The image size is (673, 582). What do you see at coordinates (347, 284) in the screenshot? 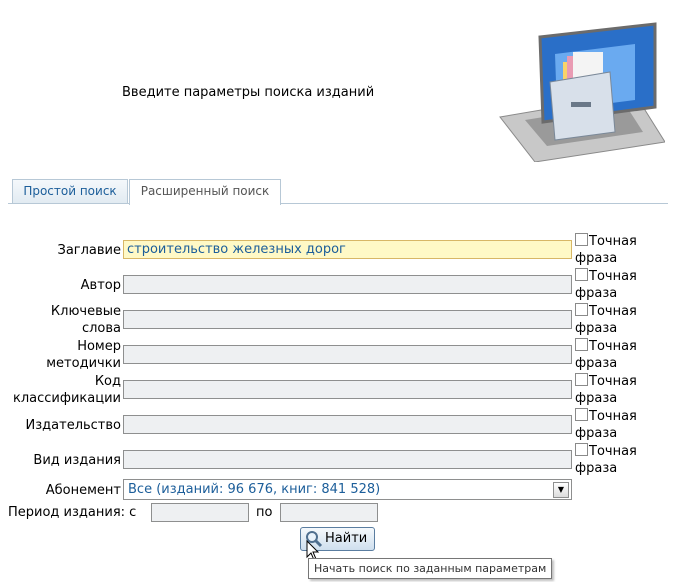
I see `author-input` at bounding box center [347, 284].